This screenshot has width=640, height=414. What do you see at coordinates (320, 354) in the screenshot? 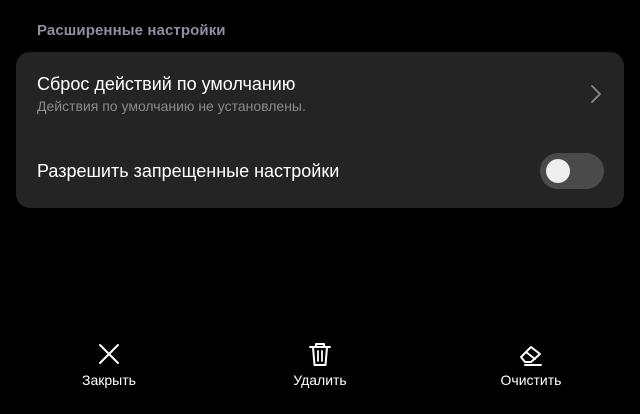
I see `trash-icon` at bounding box center [320, 354].